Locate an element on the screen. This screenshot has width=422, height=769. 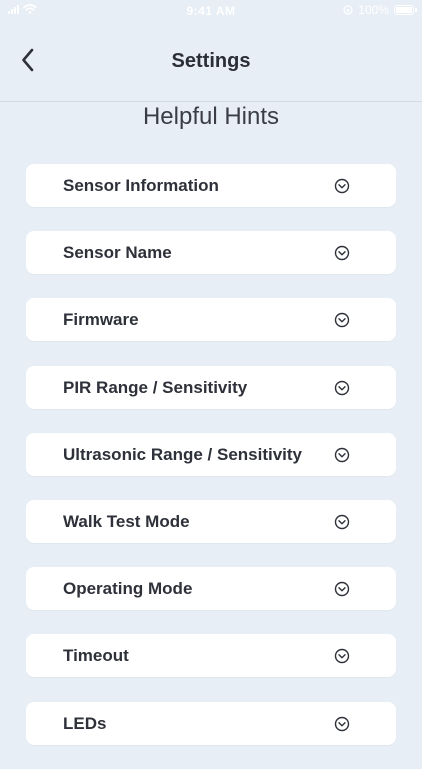
rotation-lock-icon is located at coordinates (348, 10).